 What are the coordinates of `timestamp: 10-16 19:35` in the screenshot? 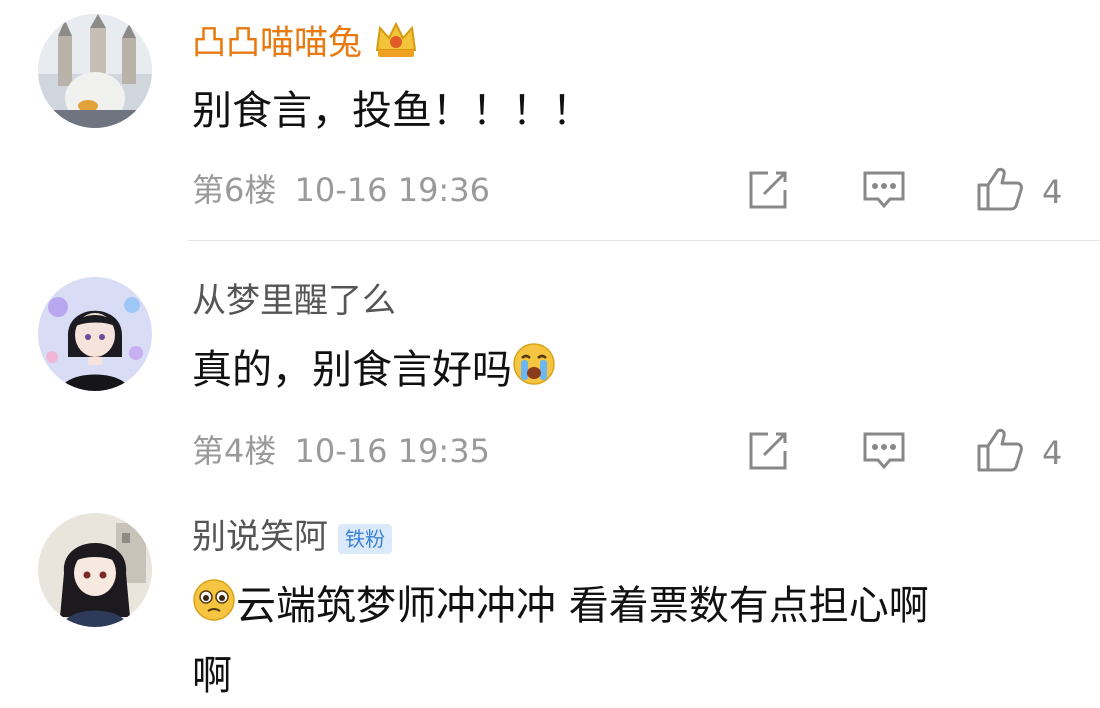 It's located at (392, 451).